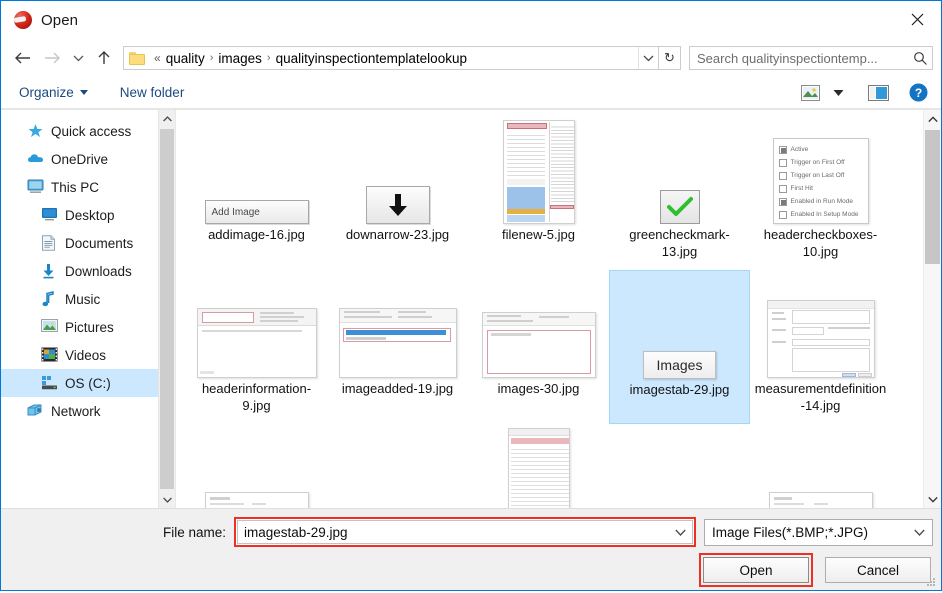 Image resolution: width=942 pixels, height=593 pixels. Describe the element at coordinates (756, 570) in the screenshot. I see `open-button: Open` at that location.